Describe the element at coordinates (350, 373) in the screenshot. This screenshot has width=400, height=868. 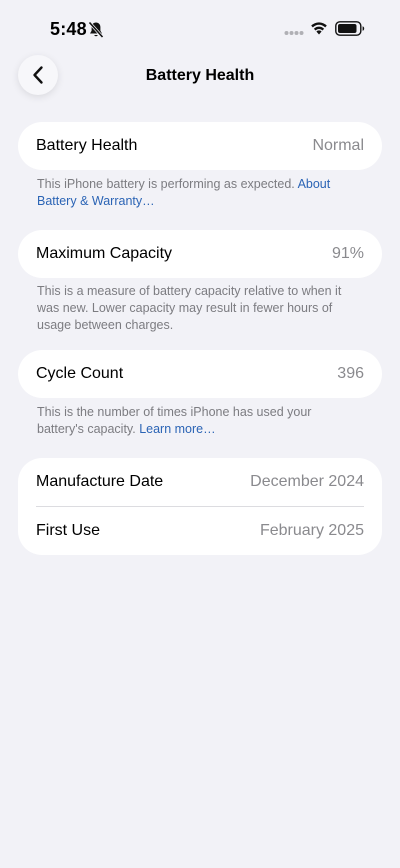
I see `cycle-count-value: 396` at that location.